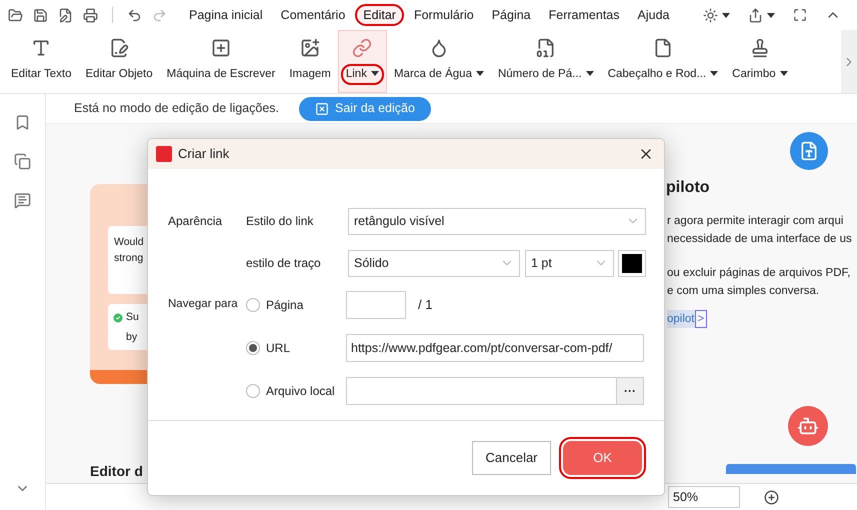  Describe the element at coordinates (497, 221) in the screenshot. I see `link-style-dropdown: retângulo visível` at that location.